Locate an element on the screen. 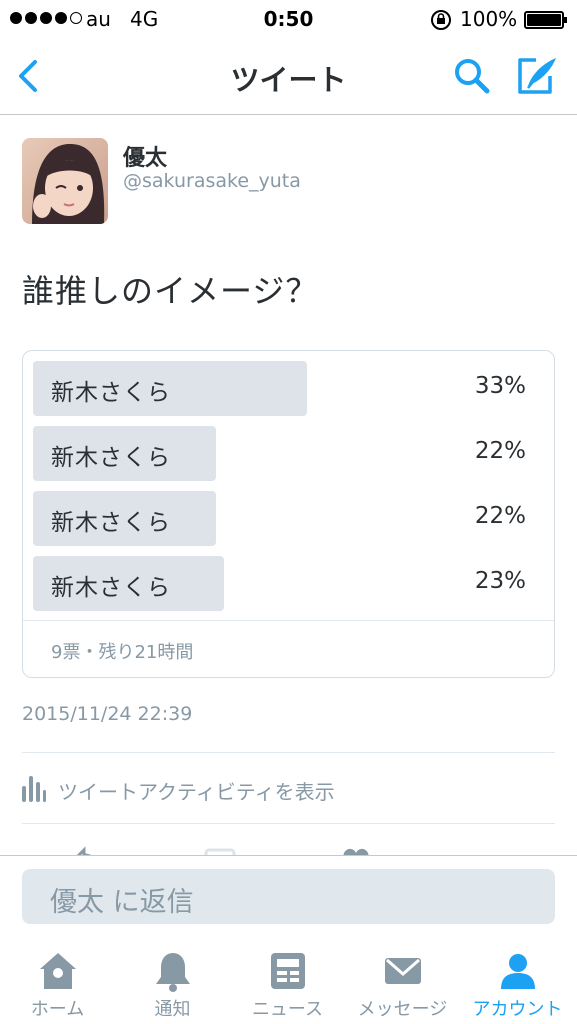  tab-notifications: 通知 is located at coordinates (172, 980).